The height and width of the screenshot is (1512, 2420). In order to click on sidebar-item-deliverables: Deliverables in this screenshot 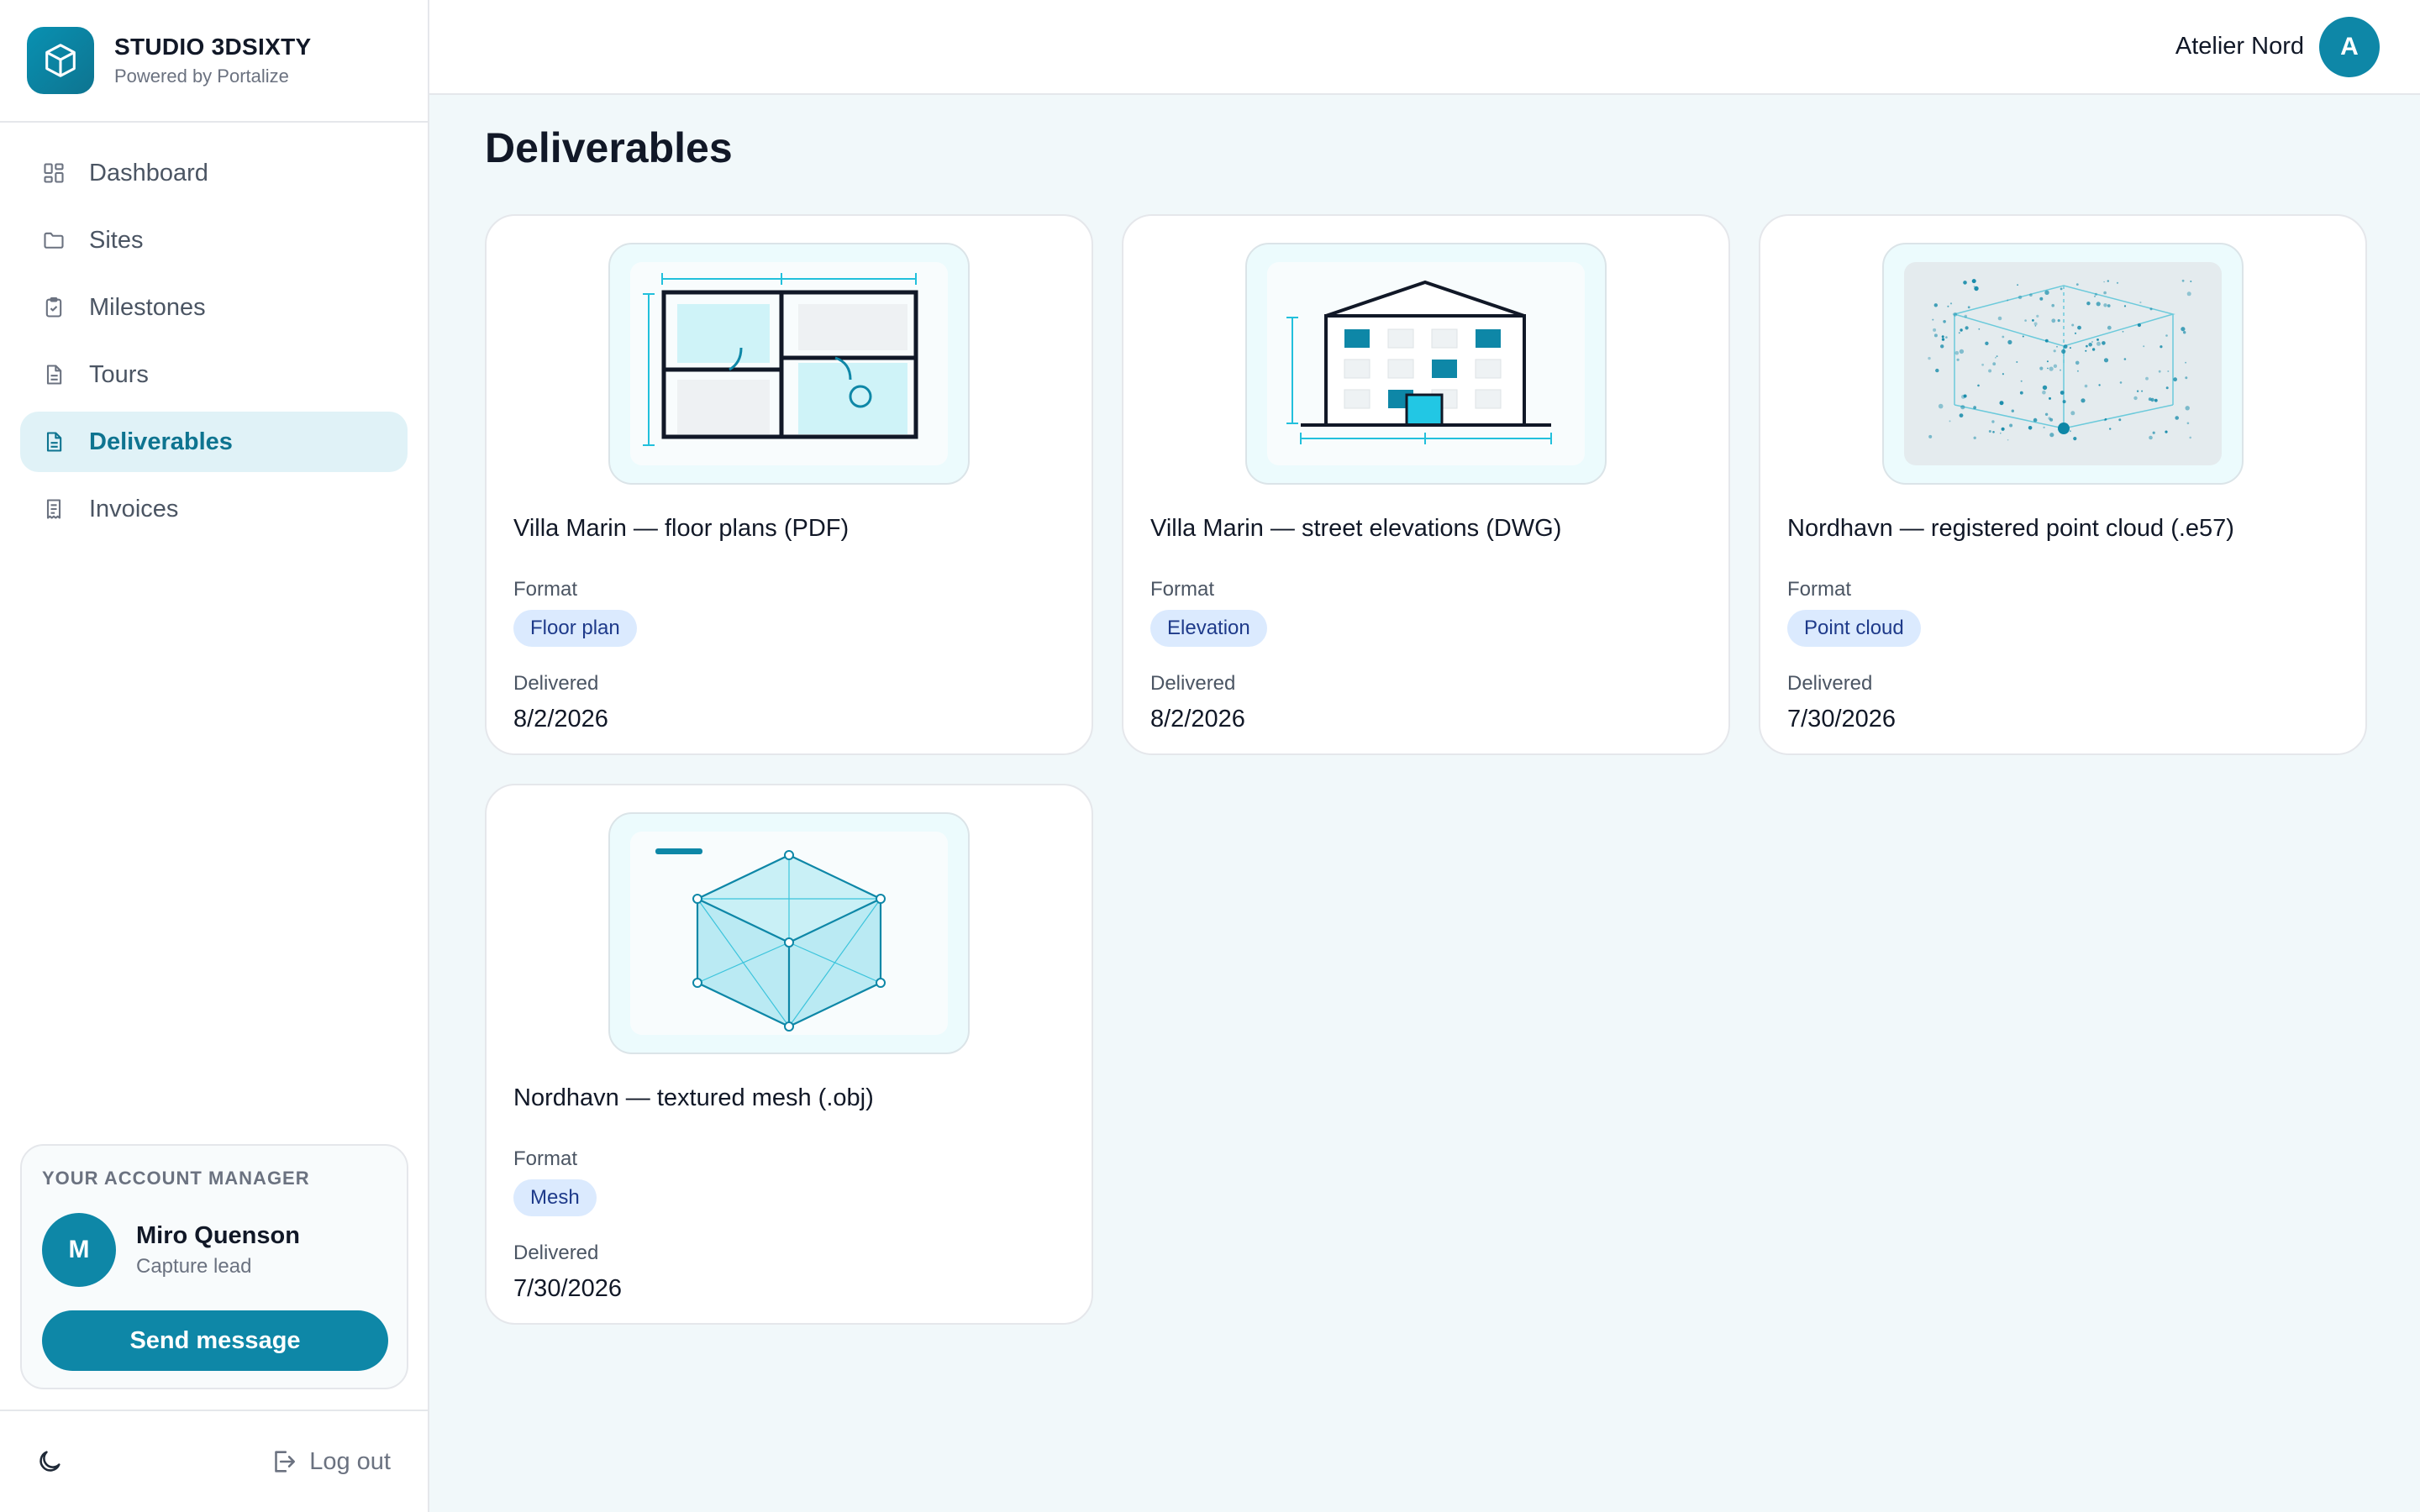, I will do `click(214, 442)`.